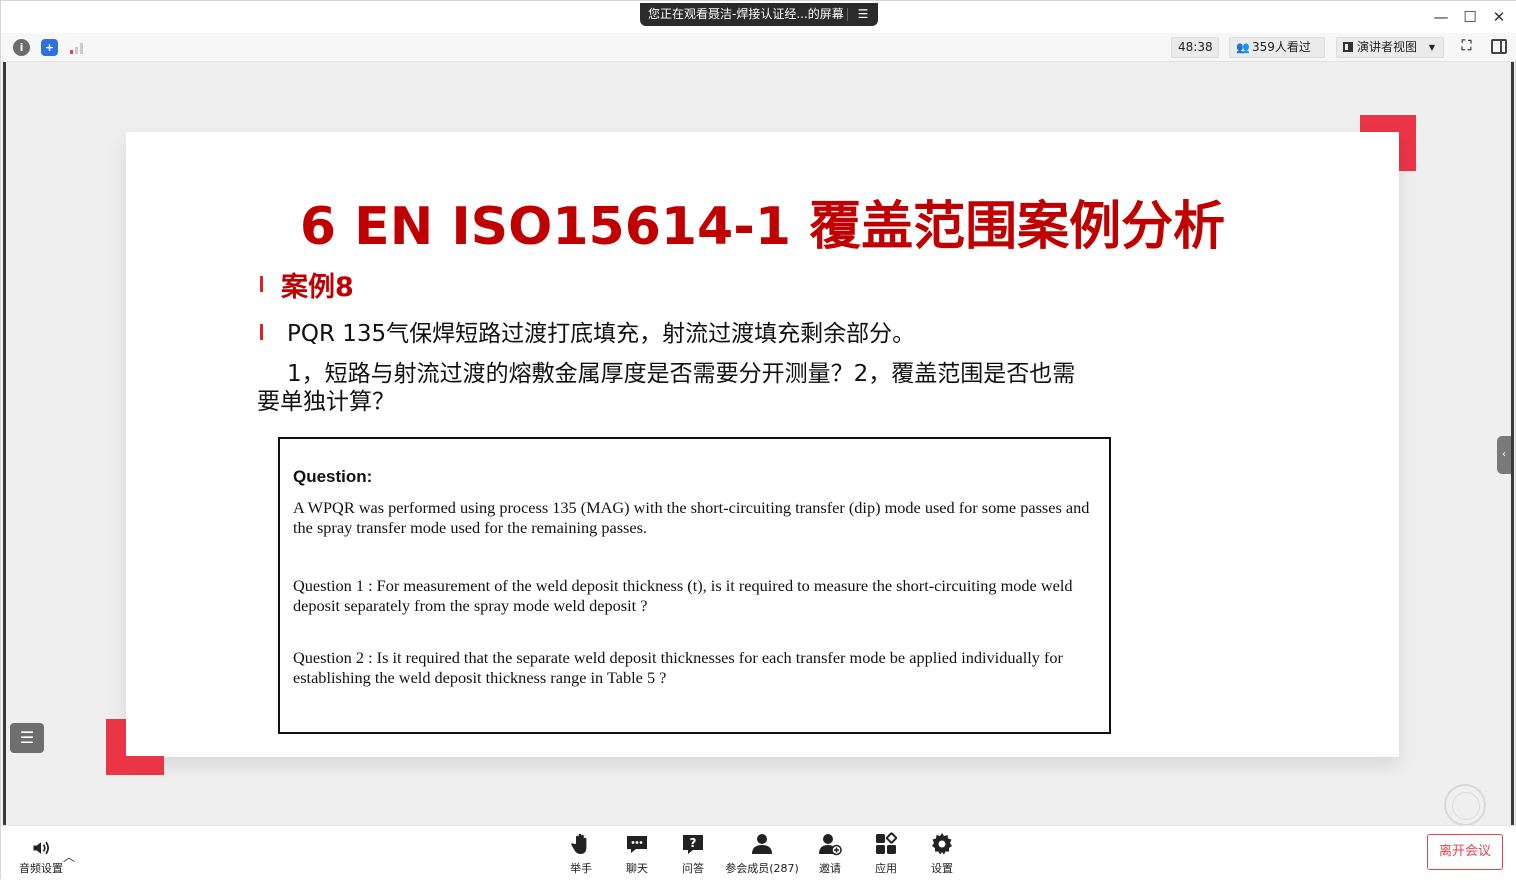  What do you see at coordinates (746, 14) in the screenshot?
I see `sharing-text: 您正在观看聂洁-焊接认证经...的屏幕` at bounding box center [746, 14].